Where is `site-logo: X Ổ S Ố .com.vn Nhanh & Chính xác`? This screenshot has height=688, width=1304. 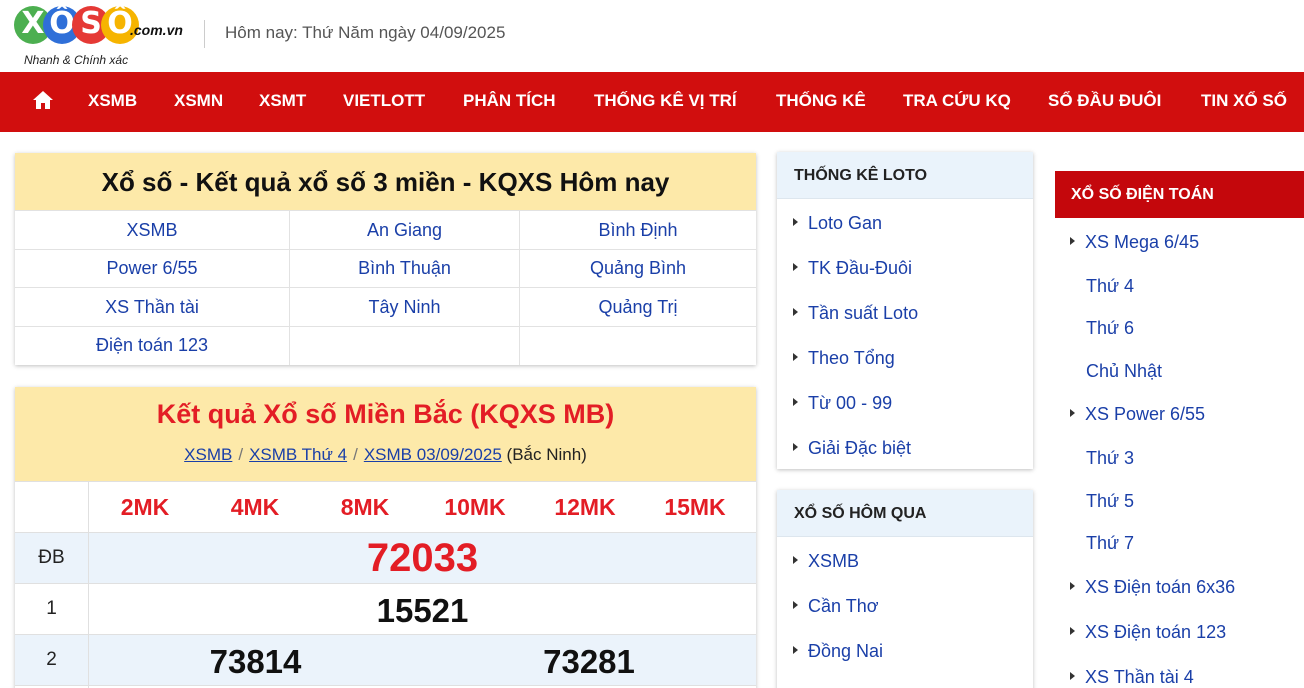
site-logo: X Ổ S Ố .com.vn Nhanh & Chính xác is located at coordinates (104, 36).